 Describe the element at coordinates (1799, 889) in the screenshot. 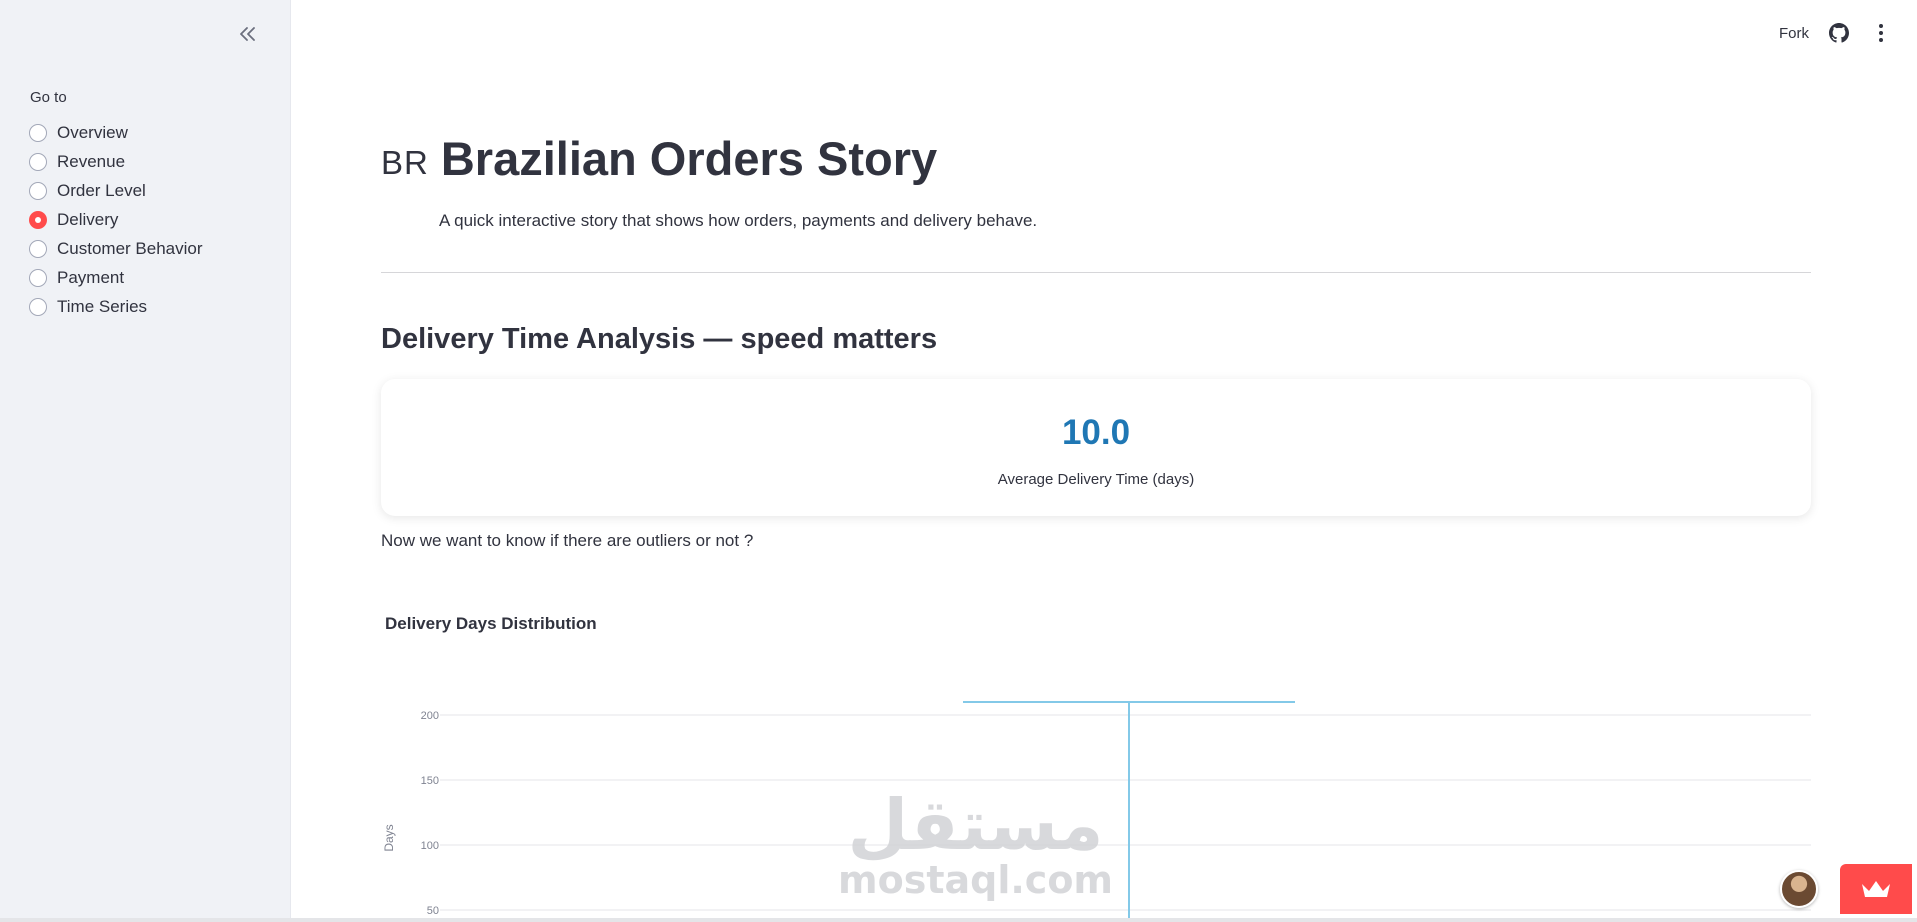

I see `avatar` at that location.